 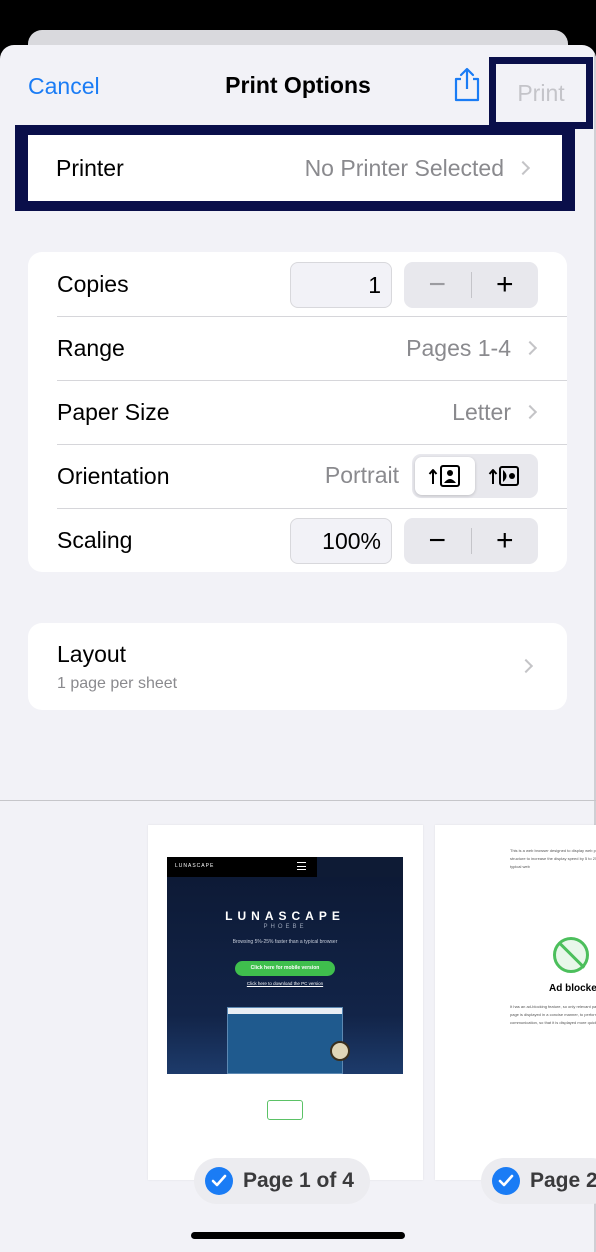 I want to click on portrait-option, so click(x=445, y=476).